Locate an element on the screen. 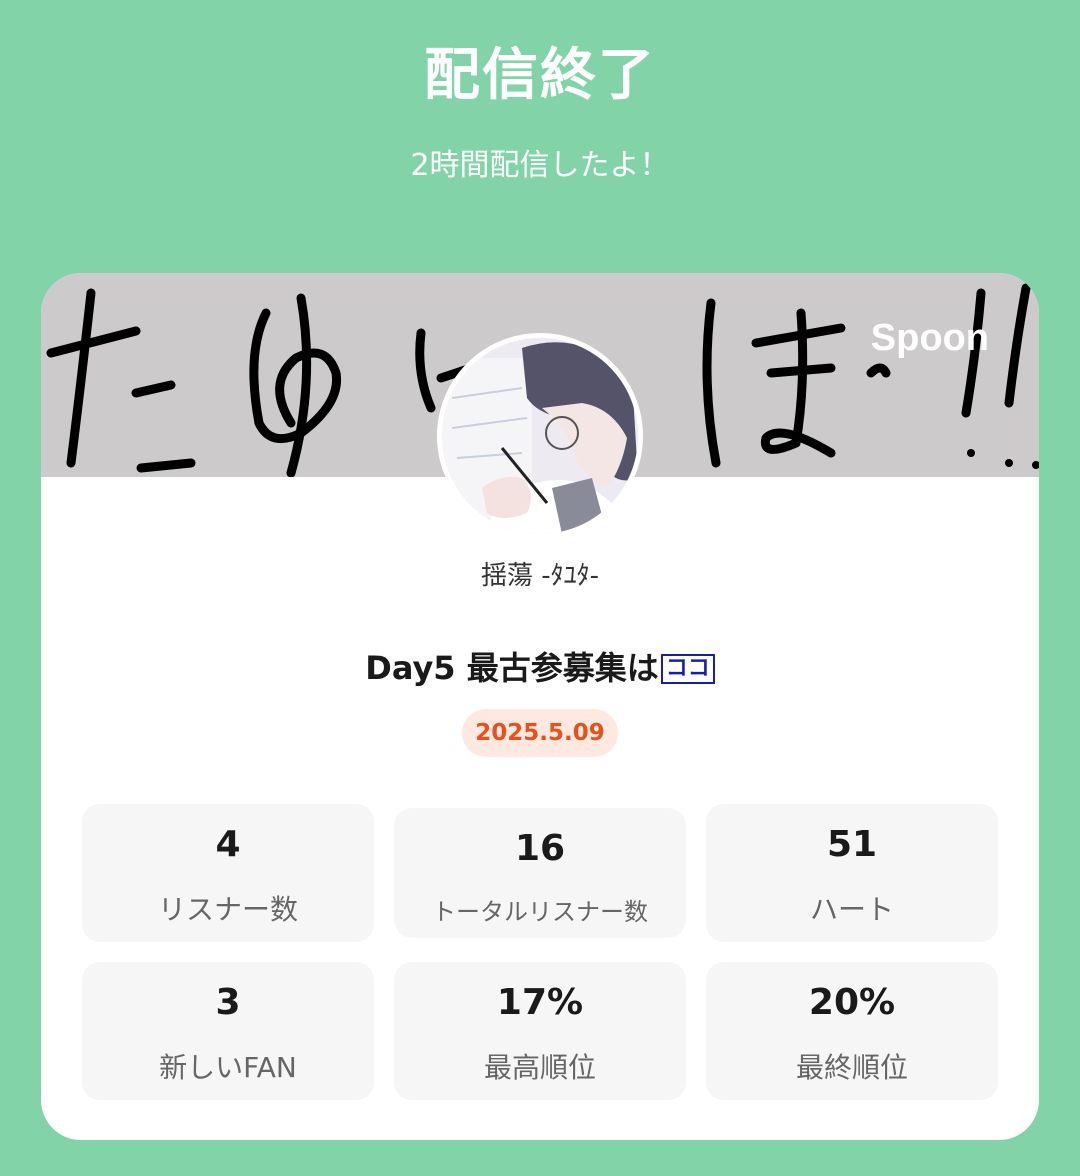 Image resolution: width=1080 pixels, height=1176 pixels. stat-new-fans: 3 新しいFAN is located at coordinates (228, 1031).